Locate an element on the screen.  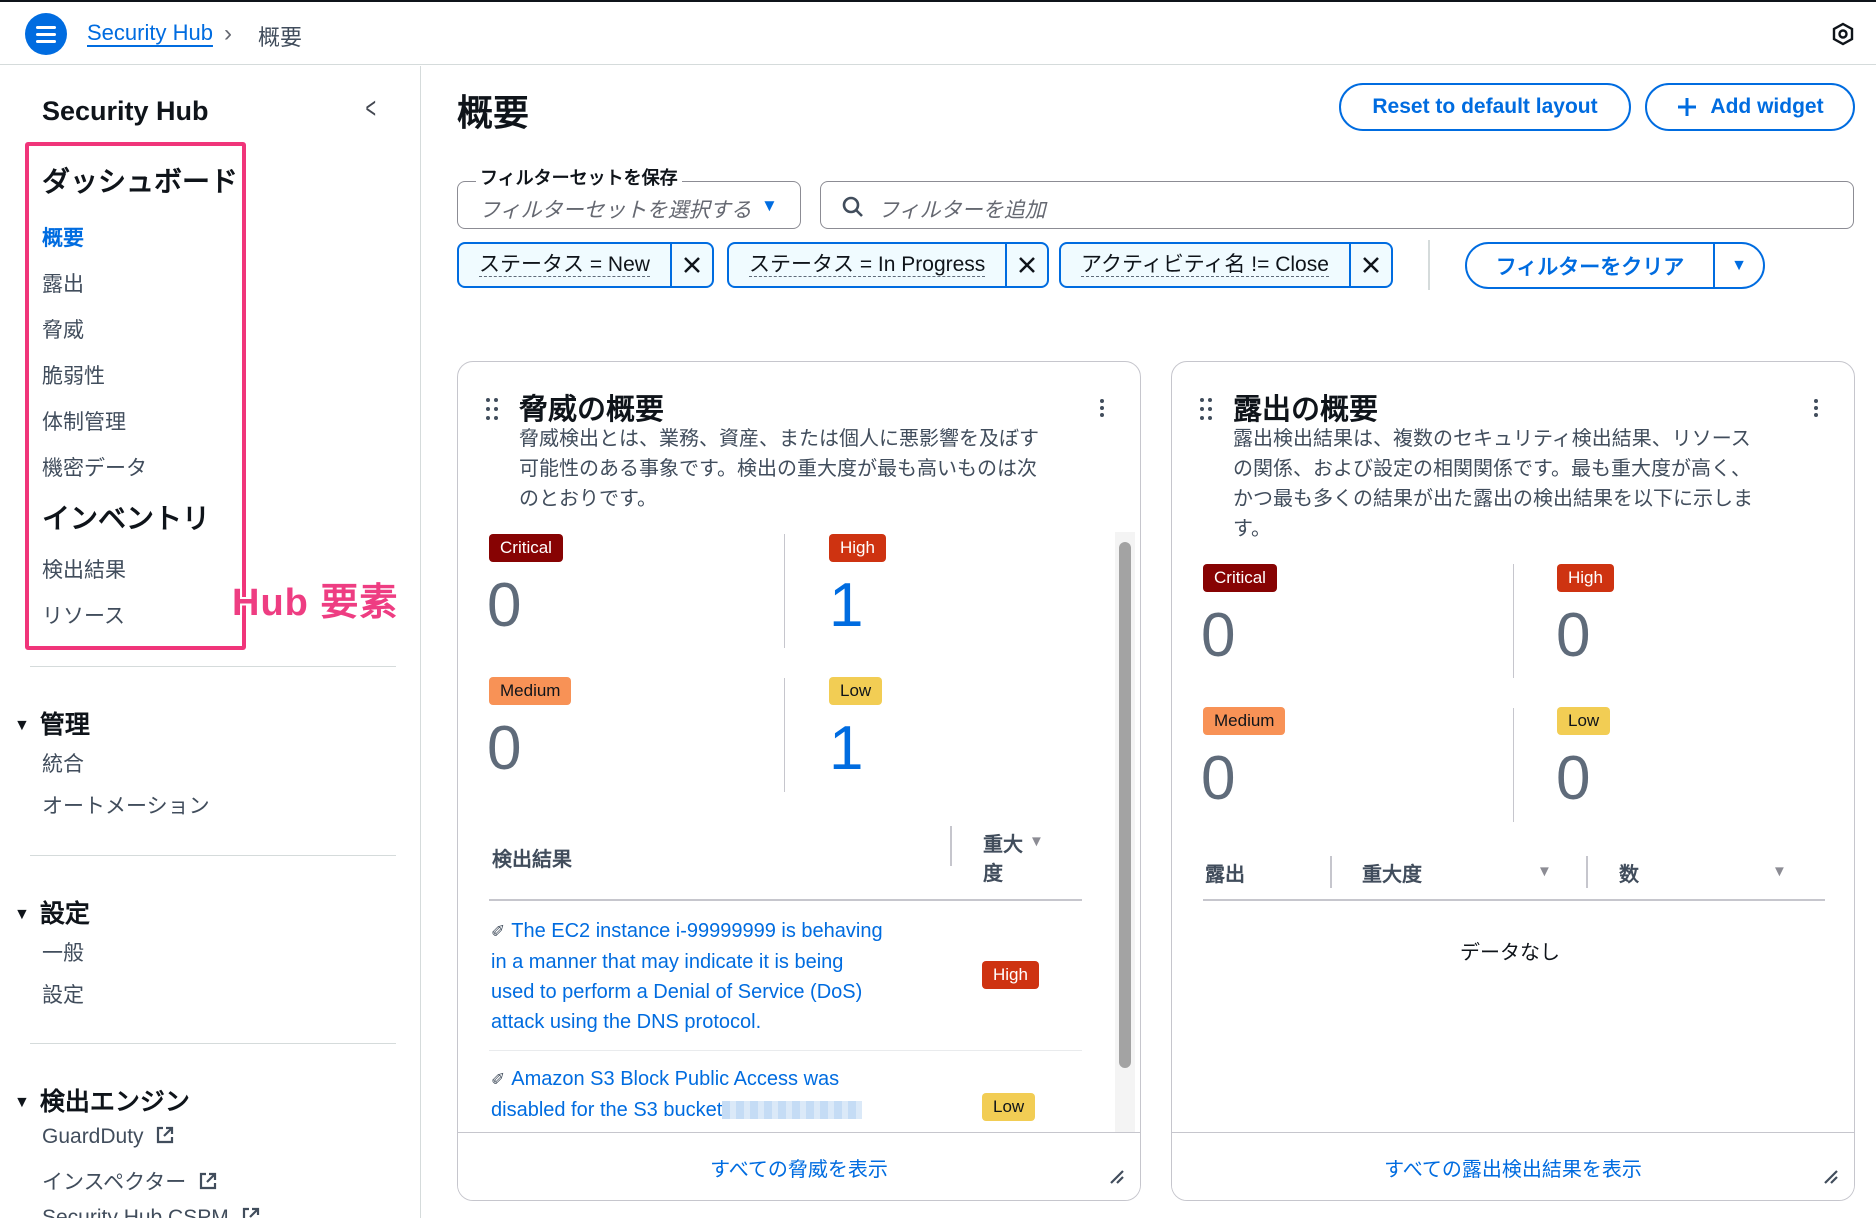
high-count: 1 is located at coordinates (846, 605).